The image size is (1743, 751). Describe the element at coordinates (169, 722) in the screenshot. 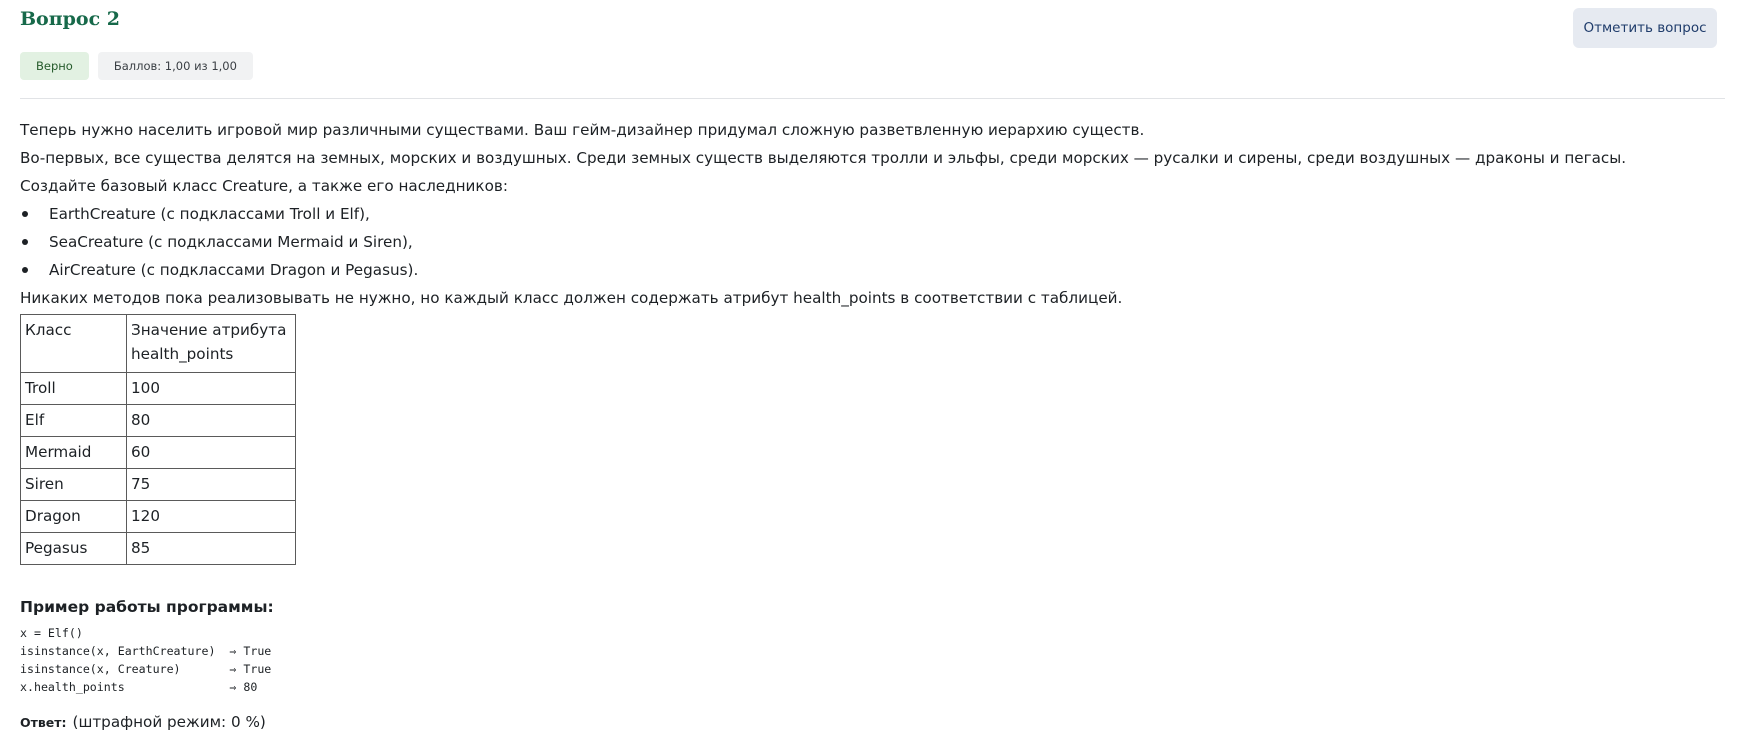

I see `penalty-mode-text: (штрафной режим: 0 %)` at that location.